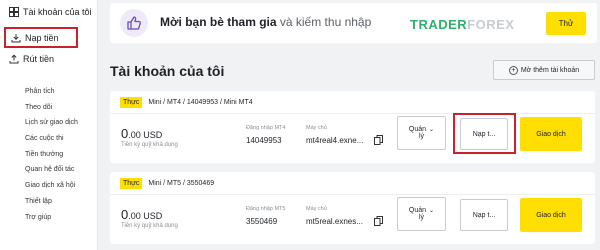 This screenshot has width=600, height=250. What do you see at coordinates (264, 140) in the screenshot?
I see `login-value: 14049953` at bounding box center [264, 140].